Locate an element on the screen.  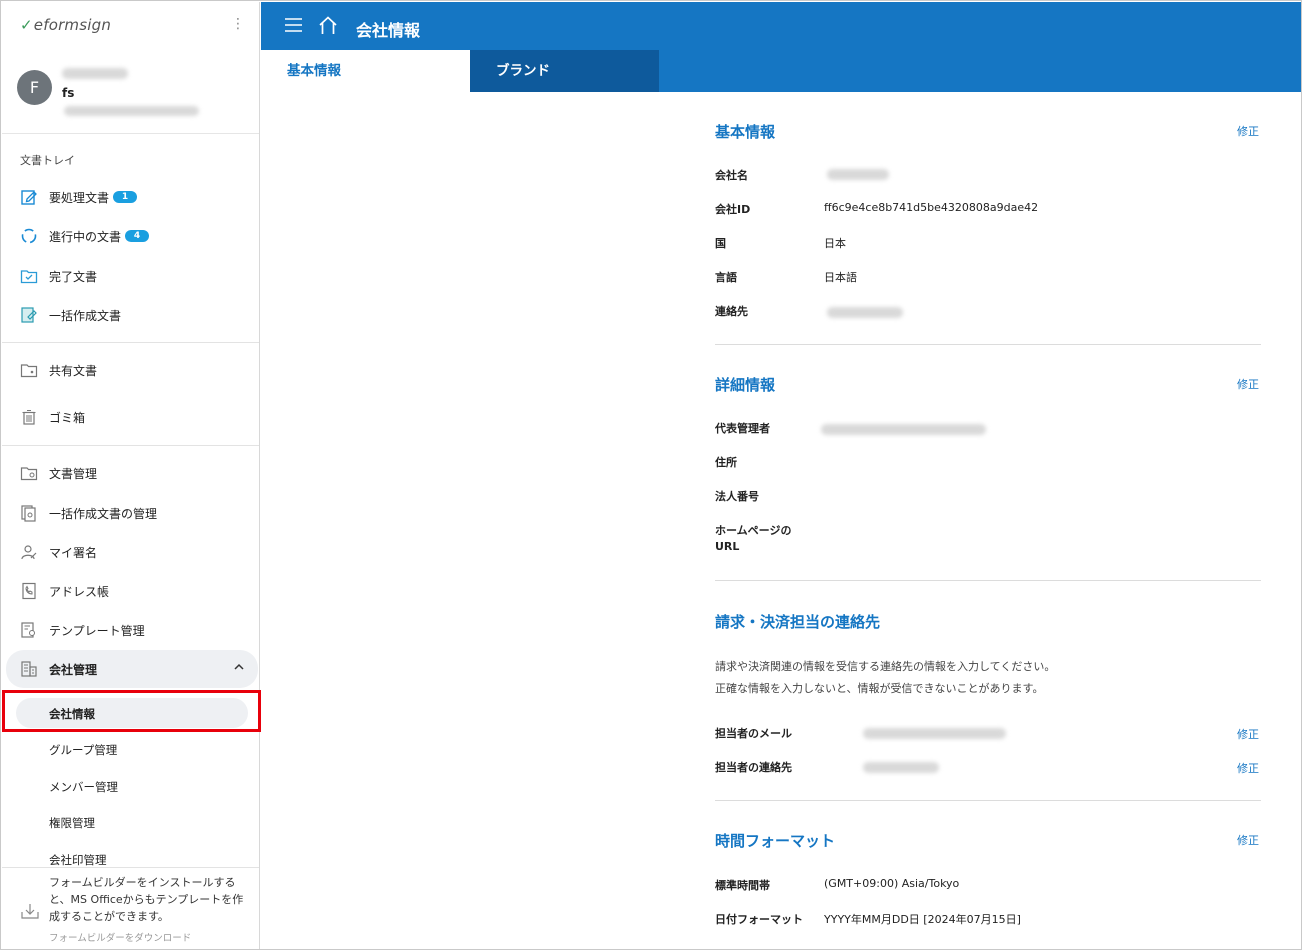
sidebar-item-trash: ゴミ箱 is located at coordinates (52, 417).